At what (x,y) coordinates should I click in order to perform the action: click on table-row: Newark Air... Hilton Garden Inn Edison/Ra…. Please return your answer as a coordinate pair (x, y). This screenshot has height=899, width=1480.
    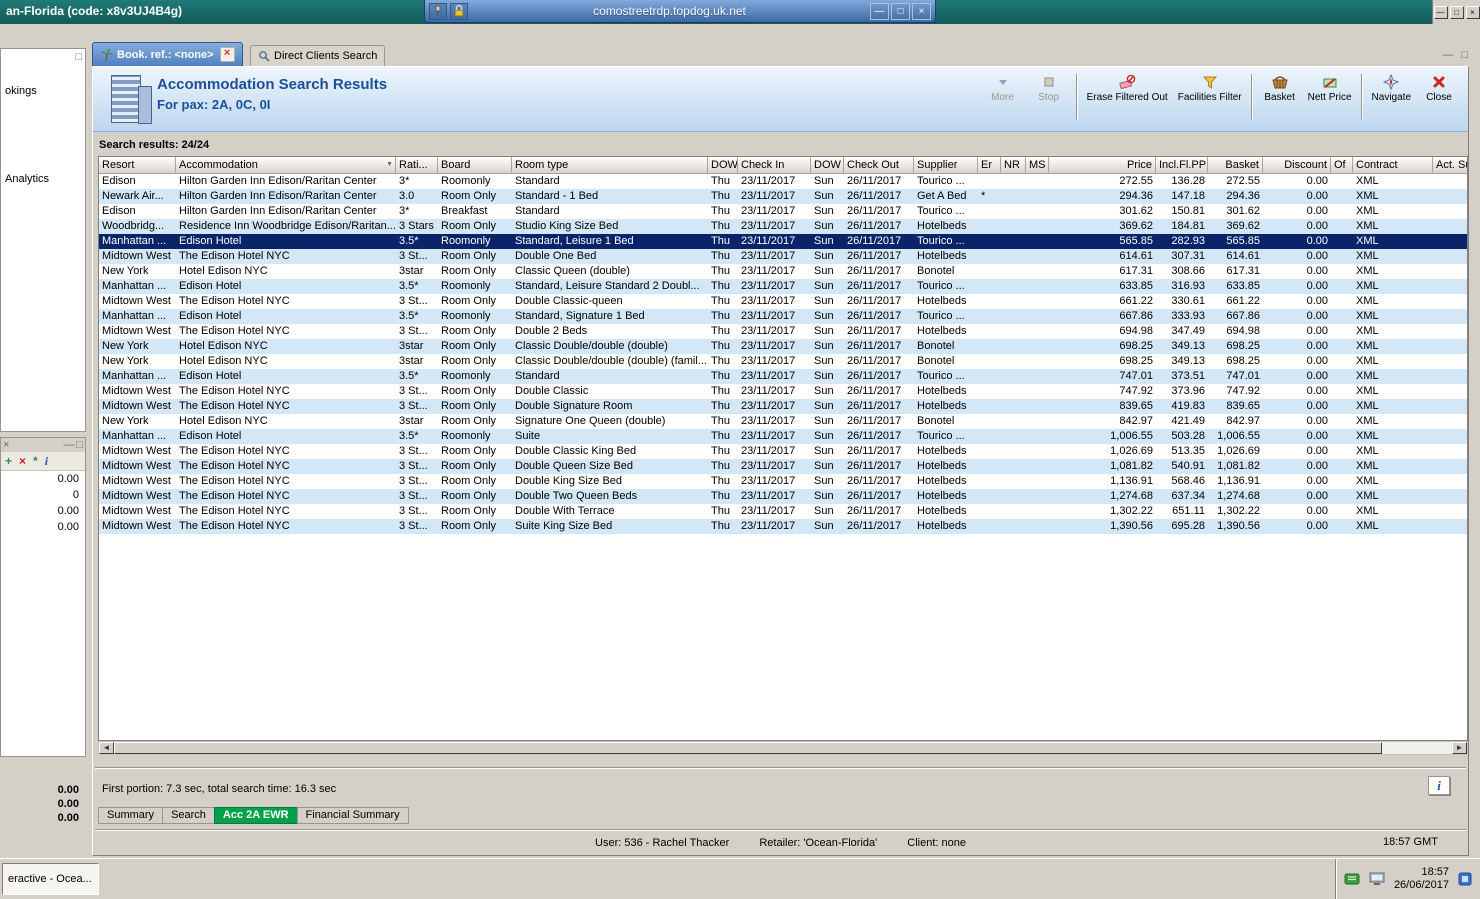
    Looking at the image, I should click on (783, 196).